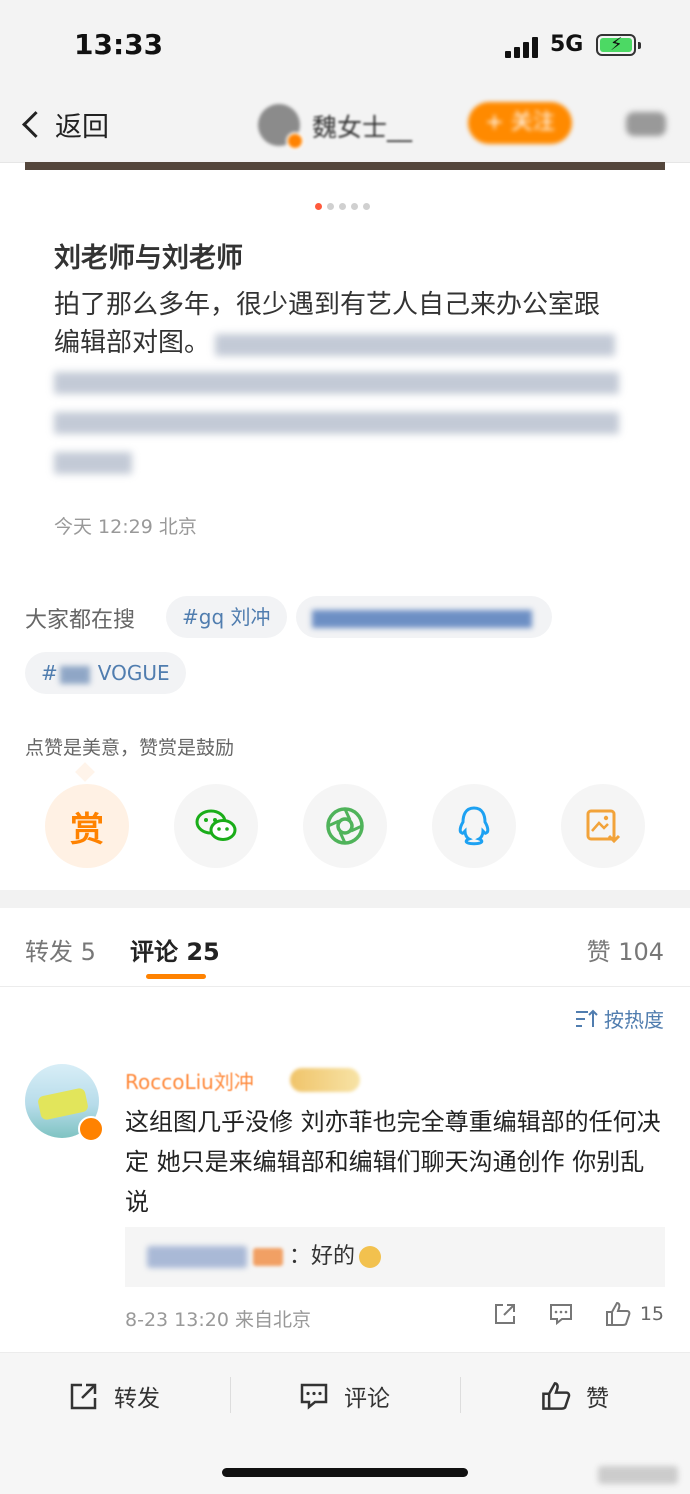  I want to click on comment-like-count: 15, so click(651, 1314).